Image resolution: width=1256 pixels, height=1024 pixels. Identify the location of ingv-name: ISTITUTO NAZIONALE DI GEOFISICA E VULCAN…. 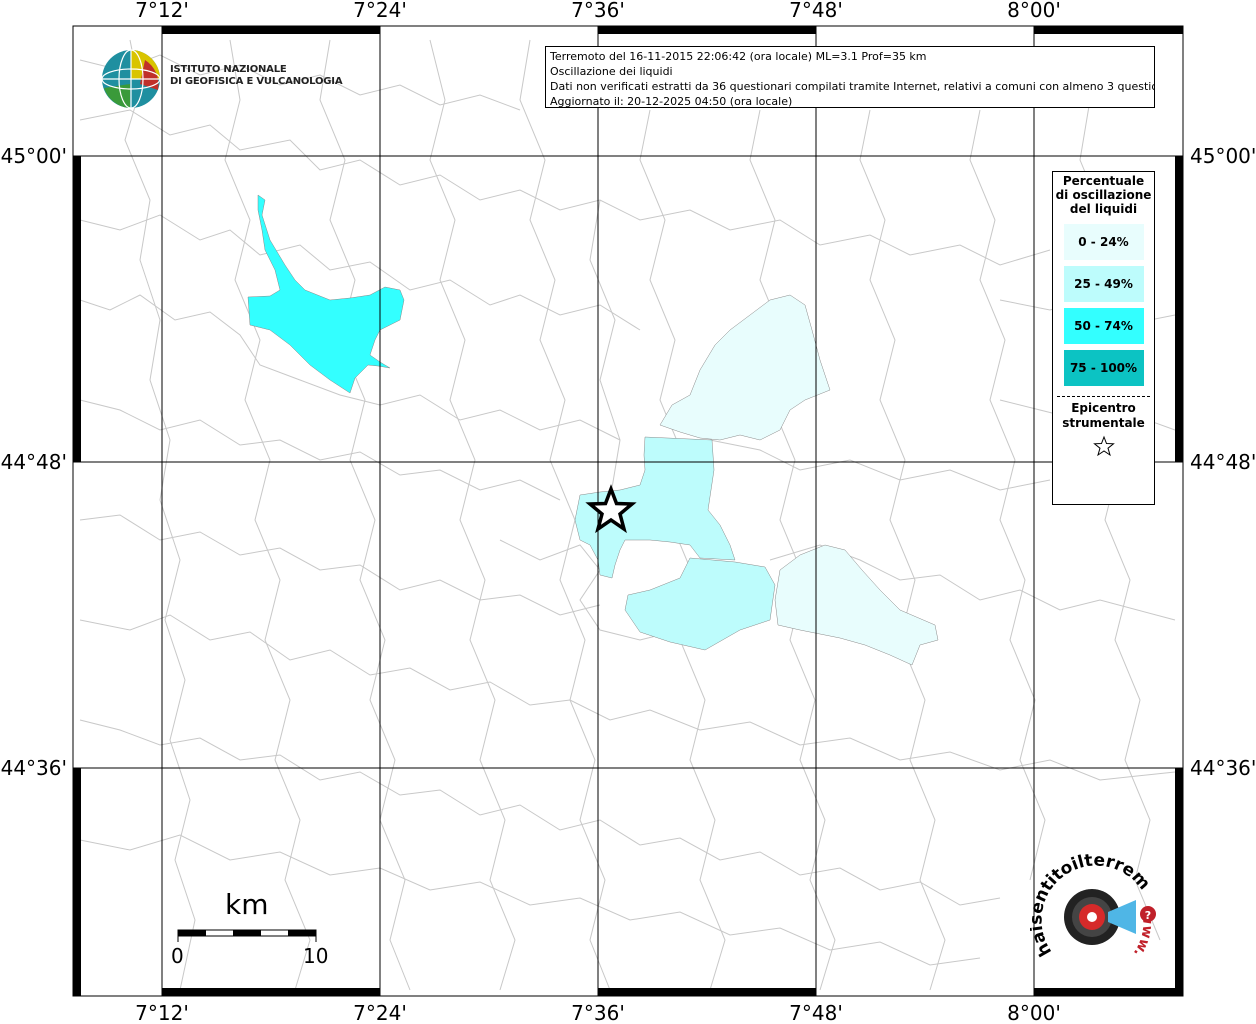
(256, 76).